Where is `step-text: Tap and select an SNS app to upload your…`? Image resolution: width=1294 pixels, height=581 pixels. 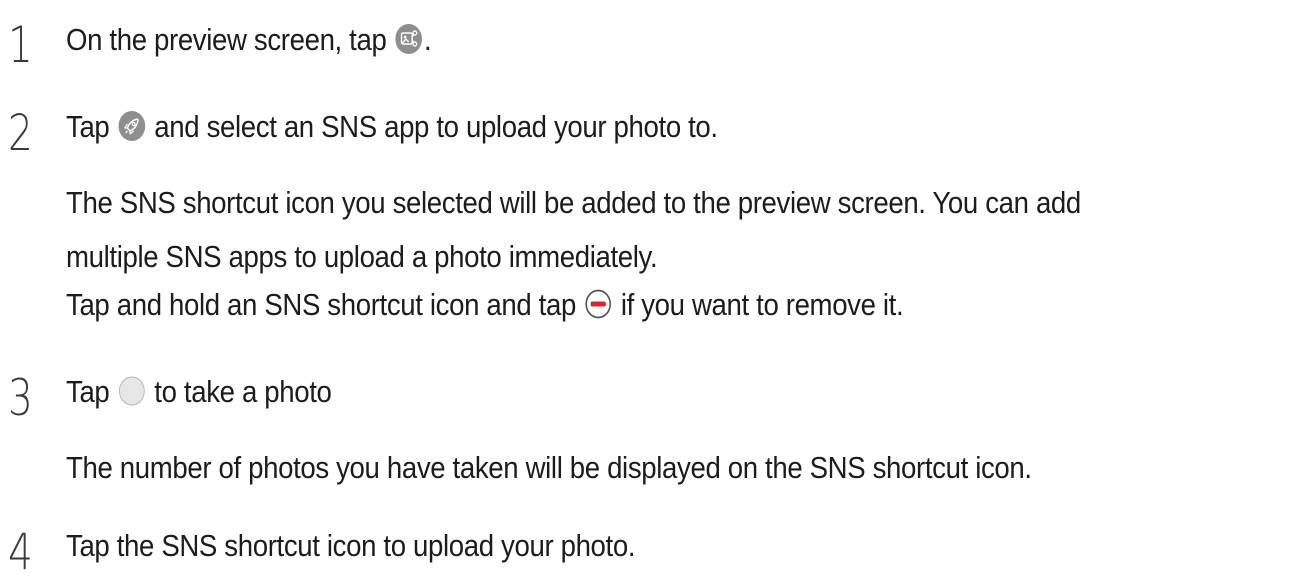
step-text: Tap and select an SNS app to upload your… is located at coordinates (392, 126).